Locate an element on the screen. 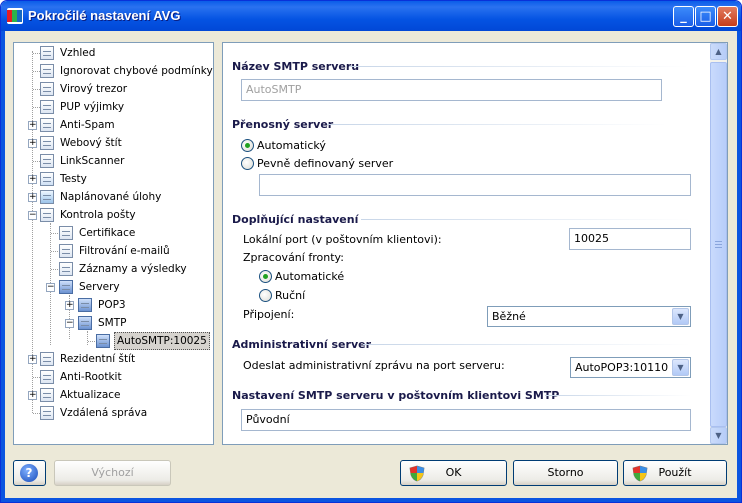 This screenshot has height=503, width=742. tree-item-servers: − Servery is located at coordinates (113, 287).